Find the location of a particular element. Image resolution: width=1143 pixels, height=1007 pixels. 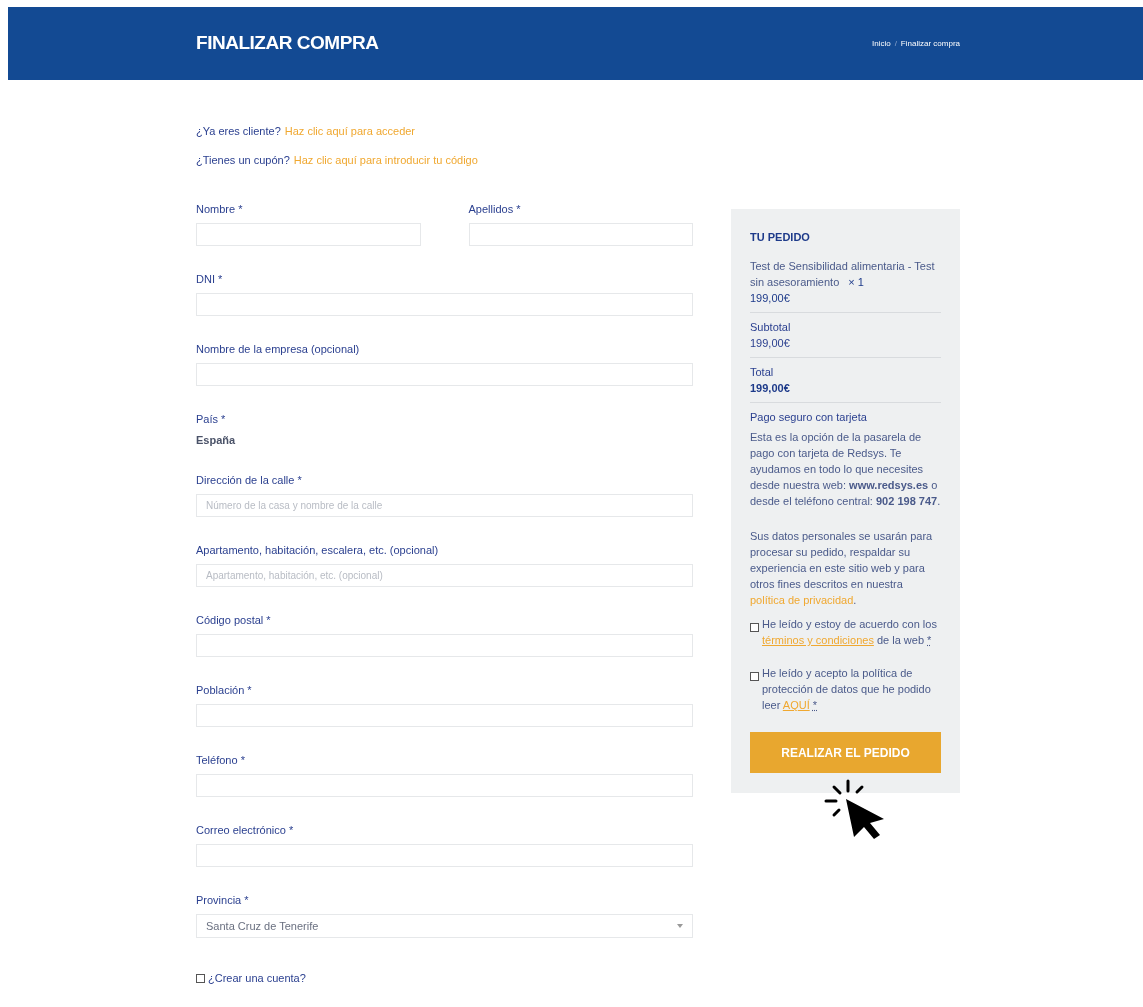

order-title: TU PEDIDO is located at coordinates (780, 237).